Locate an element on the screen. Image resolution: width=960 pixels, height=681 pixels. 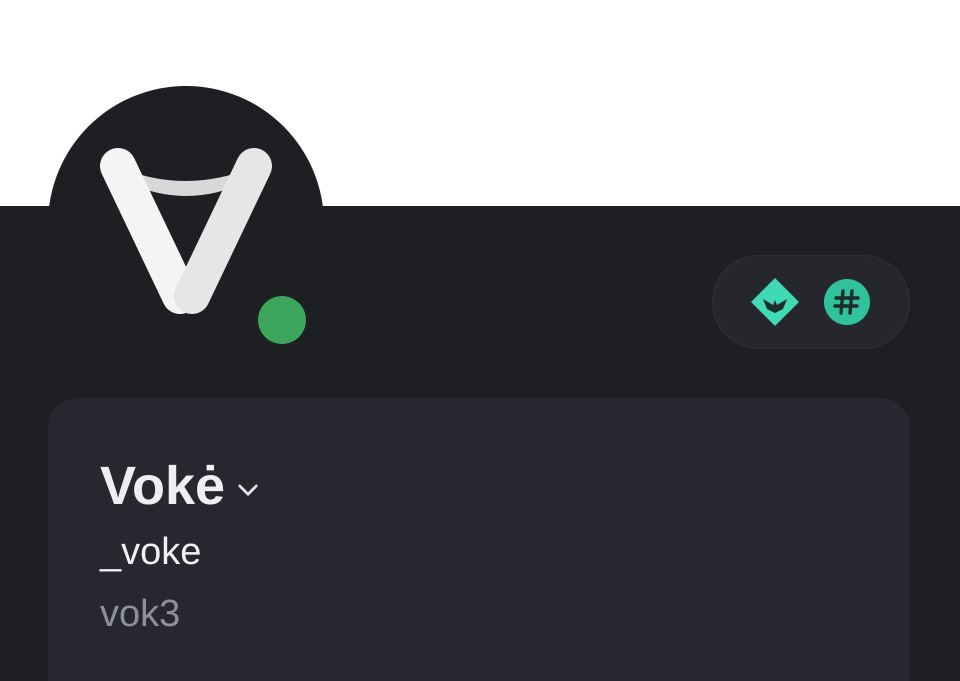
chevron-icon is located at coordinates (248, 490).